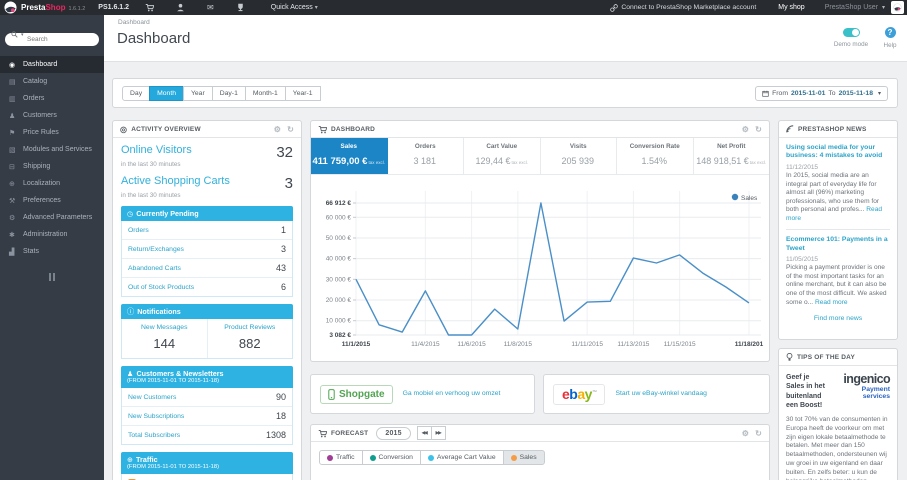 The height and width of the screenshot is (480, 907). What do you see at coordinates (438, 433) in the screenshot?
I see `next-year-button: ▶▶` at bounding box center [438, 433].